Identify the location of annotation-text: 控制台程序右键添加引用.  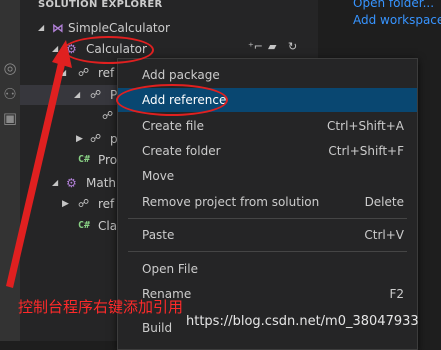
(101, 307).